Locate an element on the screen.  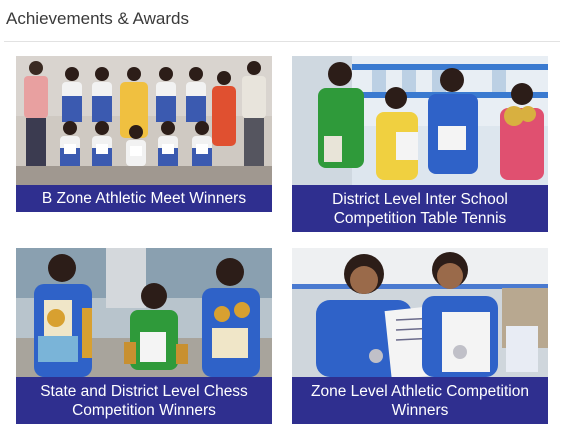
section-title: Achievements & Awards is located at coordinates (97, 18).